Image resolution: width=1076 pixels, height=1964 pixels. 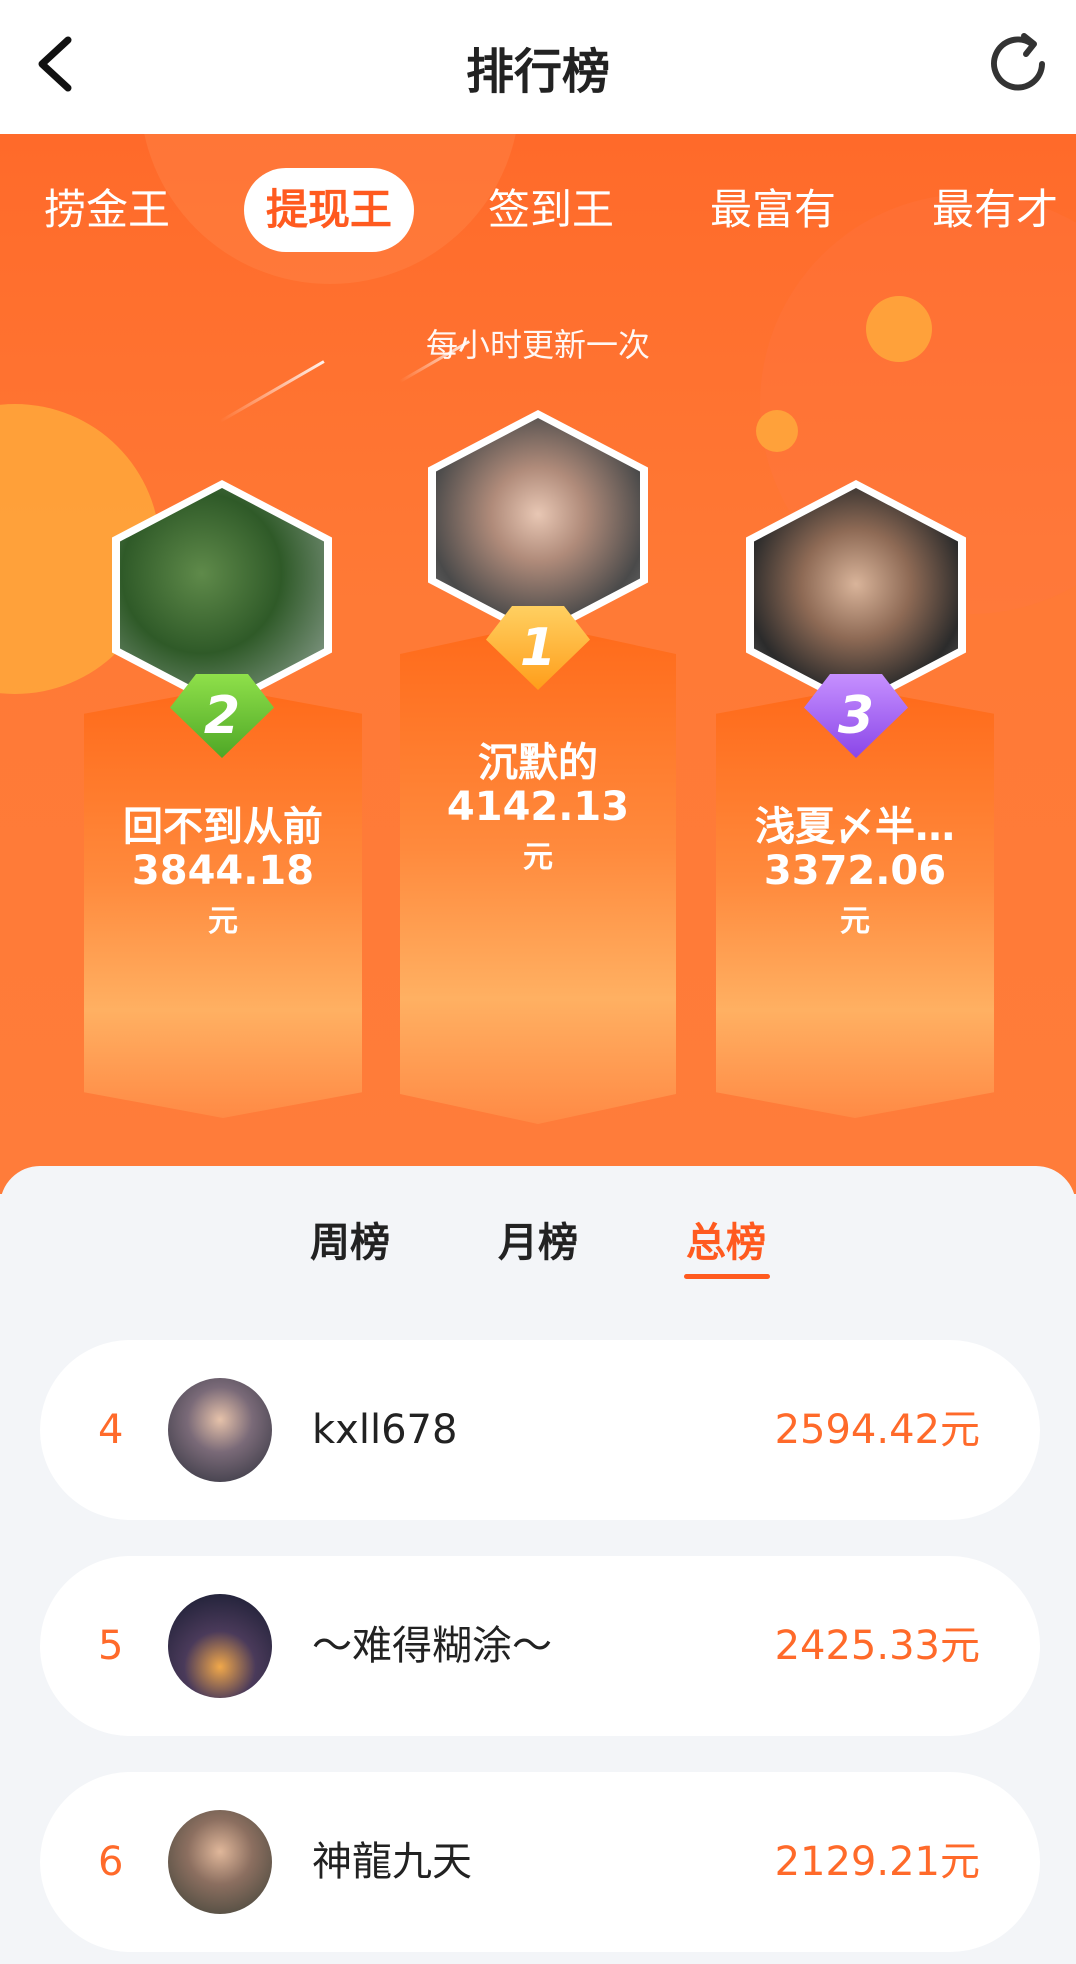 I want to click on amount: 2129.21元, so click(x=877, y=1862).